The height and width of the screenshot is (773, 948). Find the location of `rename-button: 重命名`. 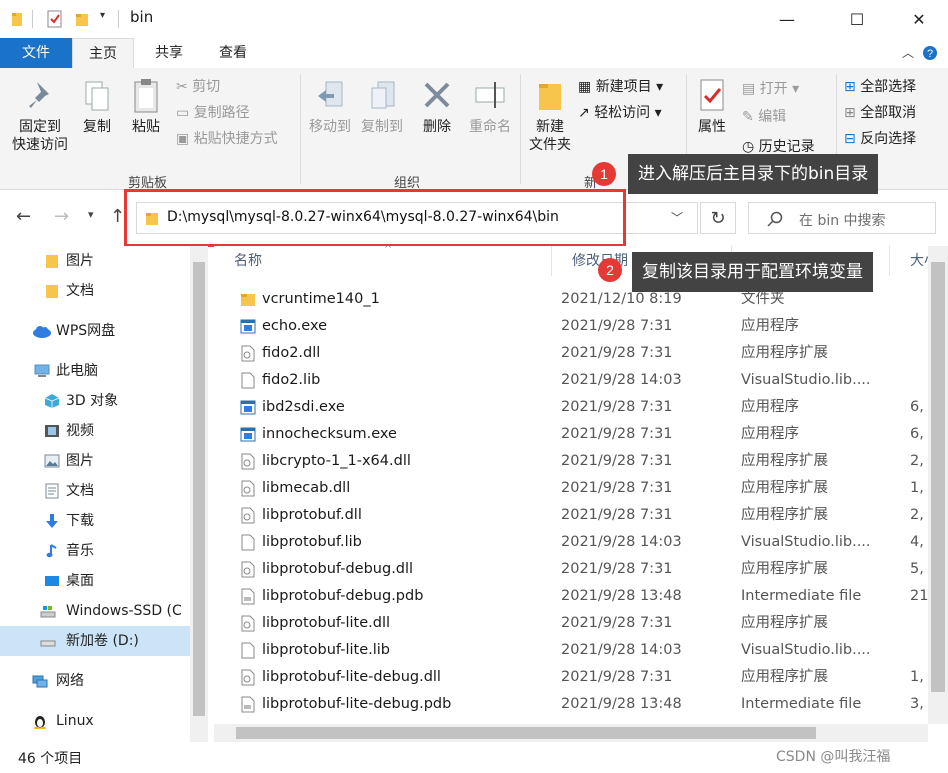

rename-button: 重命名 is located at coordinates (490, 107).